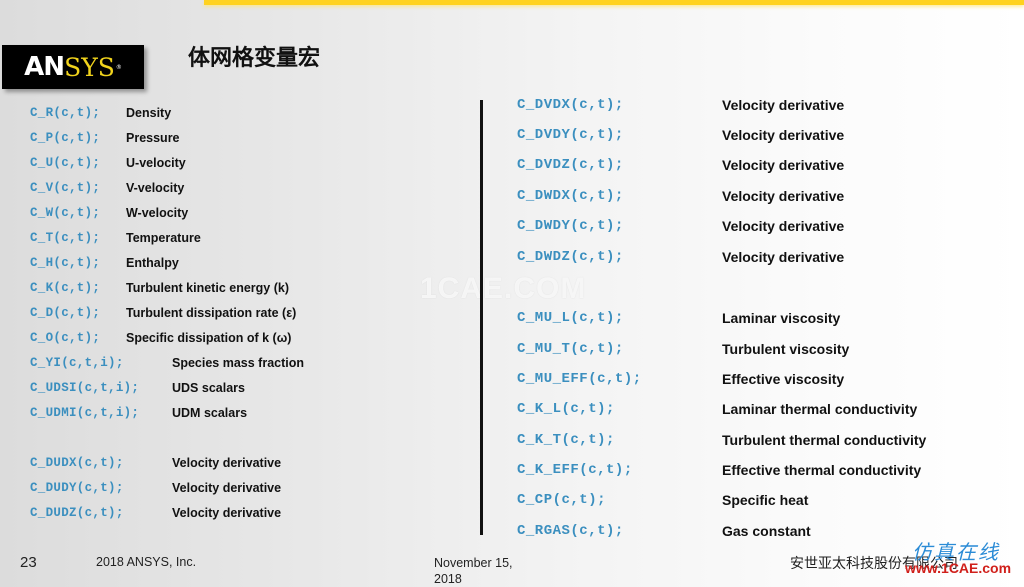 The height and width of the screenshot is (587, 1024). I want to click on macro-description: Laminar thermal conductivity, so click(820, 409).